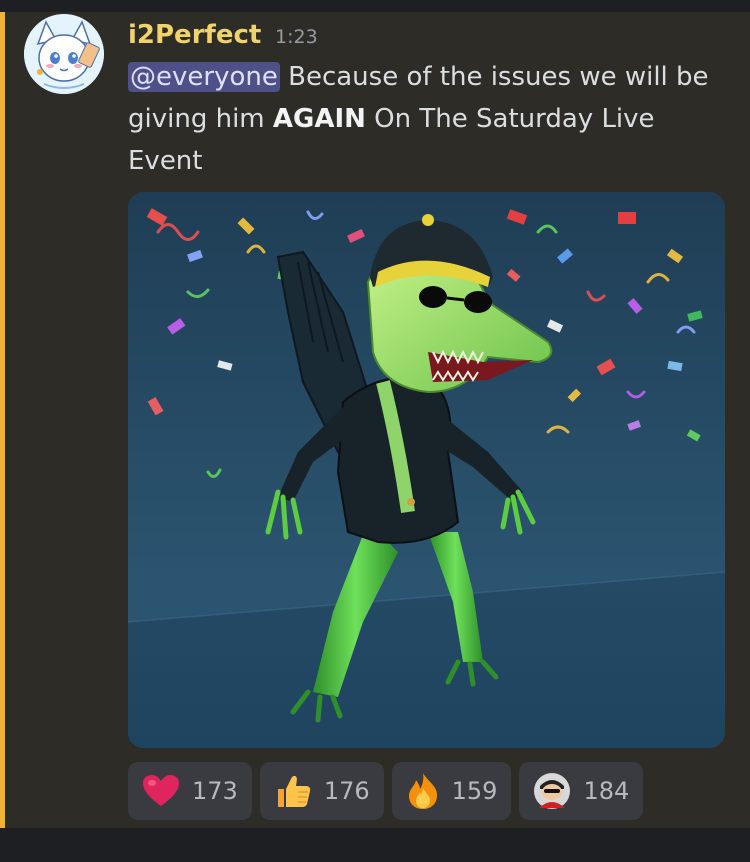 The height and width of the screenshot is (862, 750). Describe the element at coordinates (375, 845) in the screenshot. I see `bottom-divider` at that location.